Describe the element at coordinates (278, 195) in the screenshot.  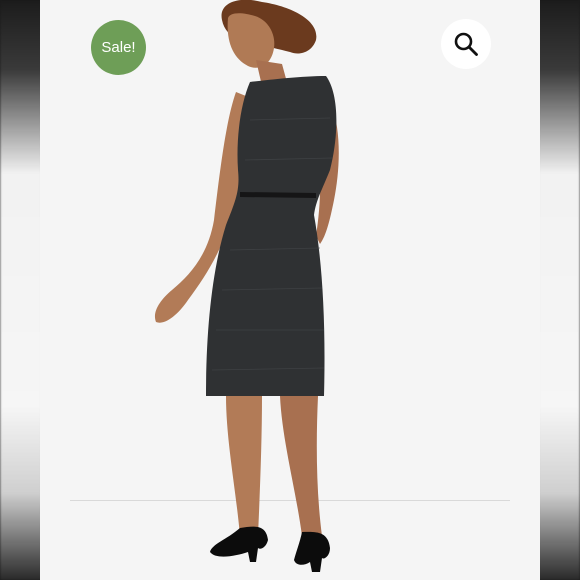
I see `belt` at that location.